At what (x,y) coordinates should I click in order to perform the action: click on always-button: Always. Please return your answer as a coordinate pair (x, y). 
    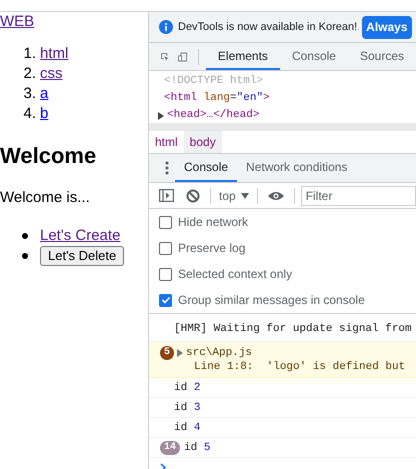
    Looking at the image, I should click on (387, 27).